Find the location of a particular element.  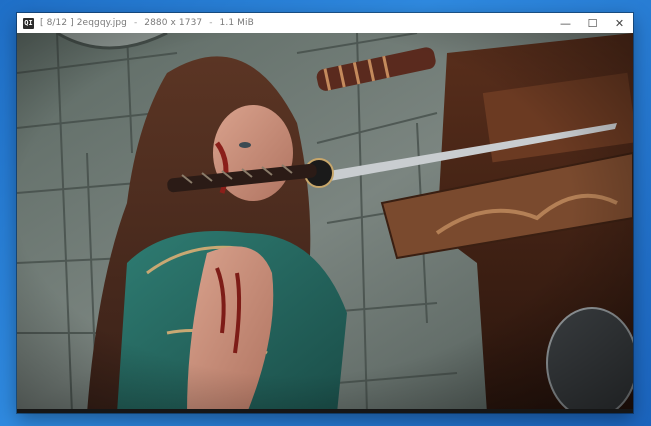

image-dimensions: 2880 x 1737 is located at coordinates (173, 23).